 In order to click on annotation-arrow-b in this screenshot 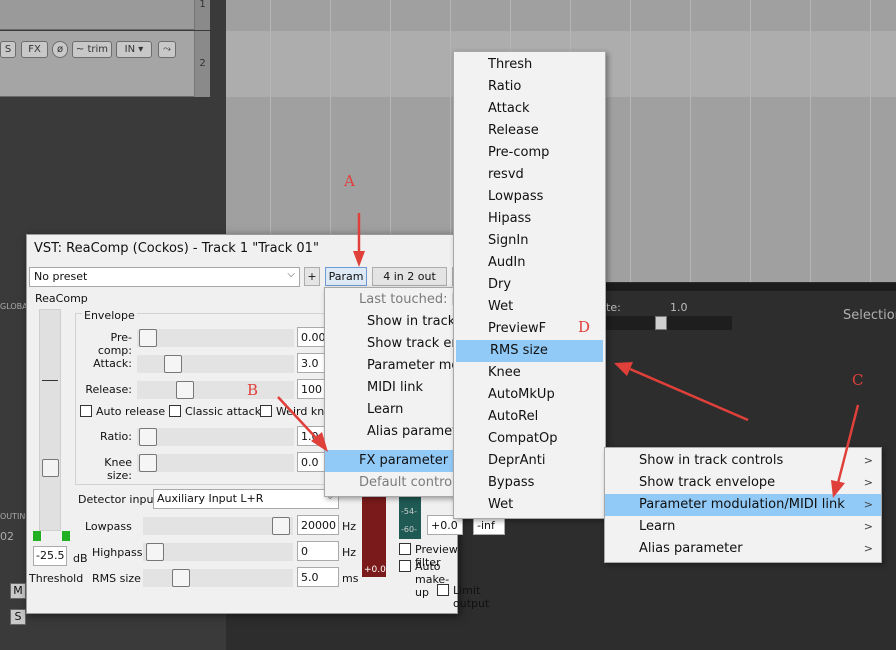, I will do `click(298, 418)`.